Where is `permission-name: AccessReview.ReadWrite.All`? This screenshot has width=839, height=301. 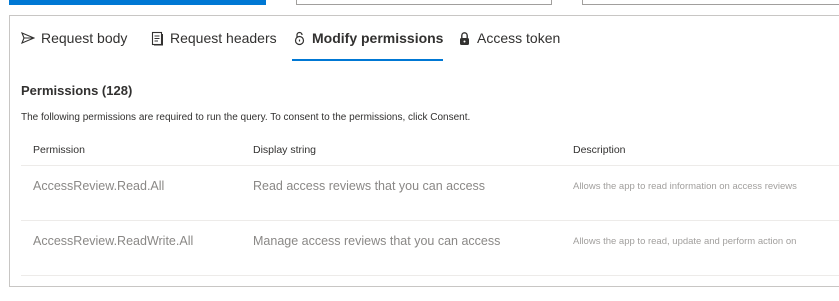 permission-name: AccessReview.ReadWrite.All is located at coordinates (113, 241).